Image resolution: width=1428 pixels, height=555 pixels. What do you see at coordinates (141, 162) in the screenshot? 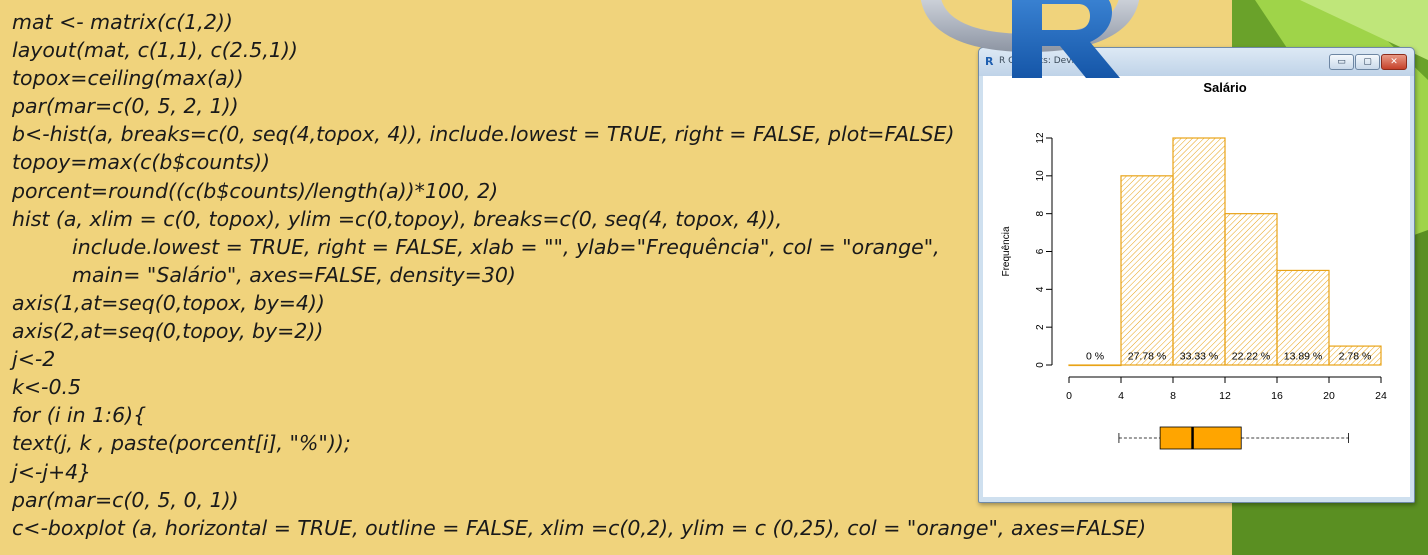
I see `code-line: topoy=max(c(b$counts))` at bounding box center [141, 162].